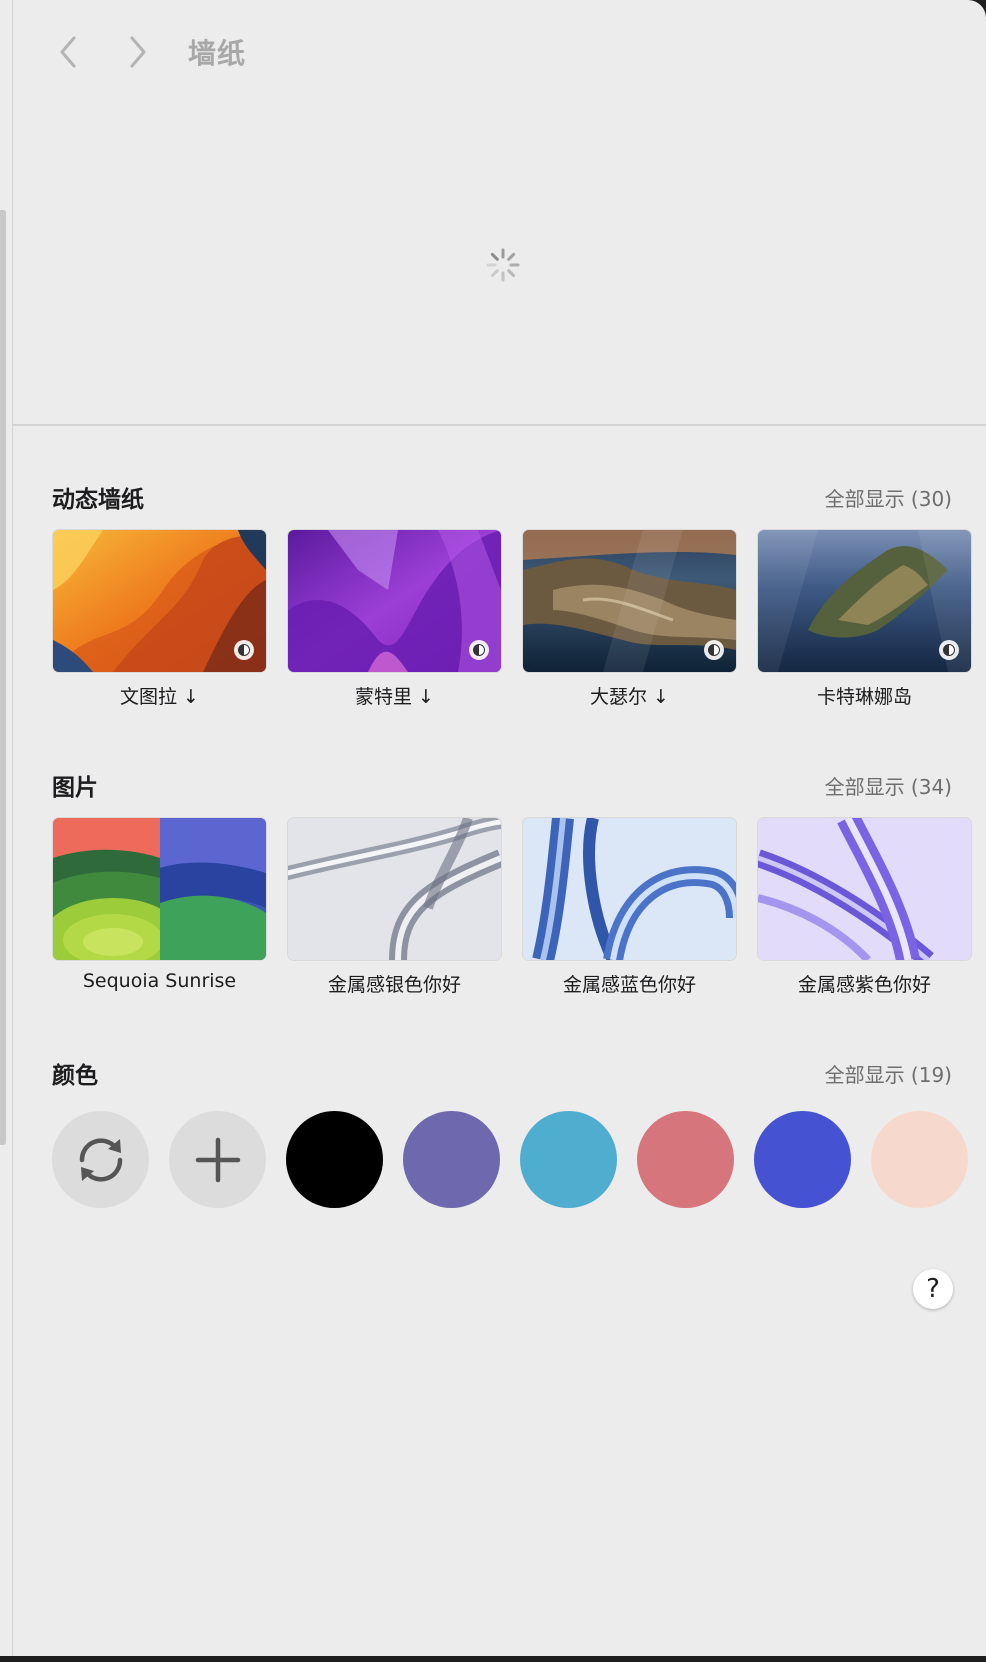 This screenshot has height=1662, width=986. What do you see at coordinates (217, 53) in the screenshot?
I see `page-title: 墙纸` at bounding box center [217, 53].